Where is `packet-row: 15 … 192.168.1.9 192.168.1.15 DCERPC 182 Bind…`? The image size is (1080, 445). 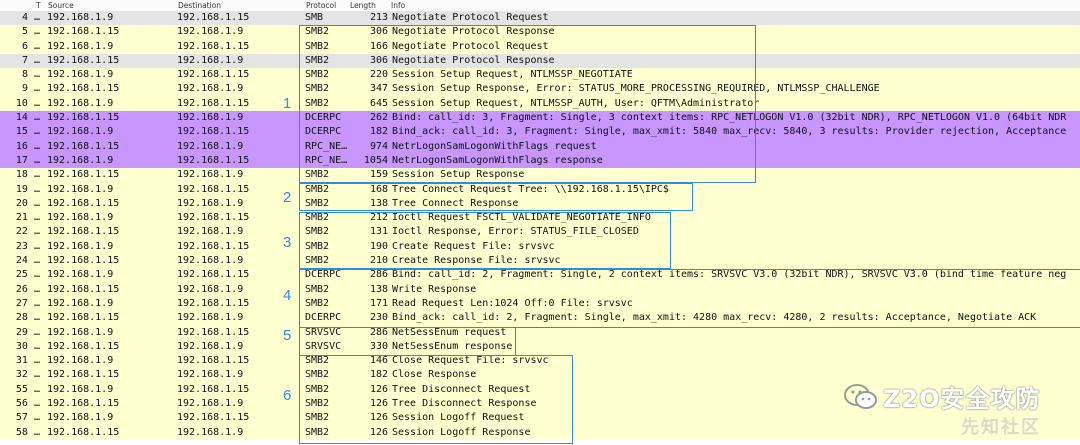
packet-row: 15 … 192.168.1.9 192.168.1.15 DCERPC 182 Bind… is located at coordinates (540, 132).